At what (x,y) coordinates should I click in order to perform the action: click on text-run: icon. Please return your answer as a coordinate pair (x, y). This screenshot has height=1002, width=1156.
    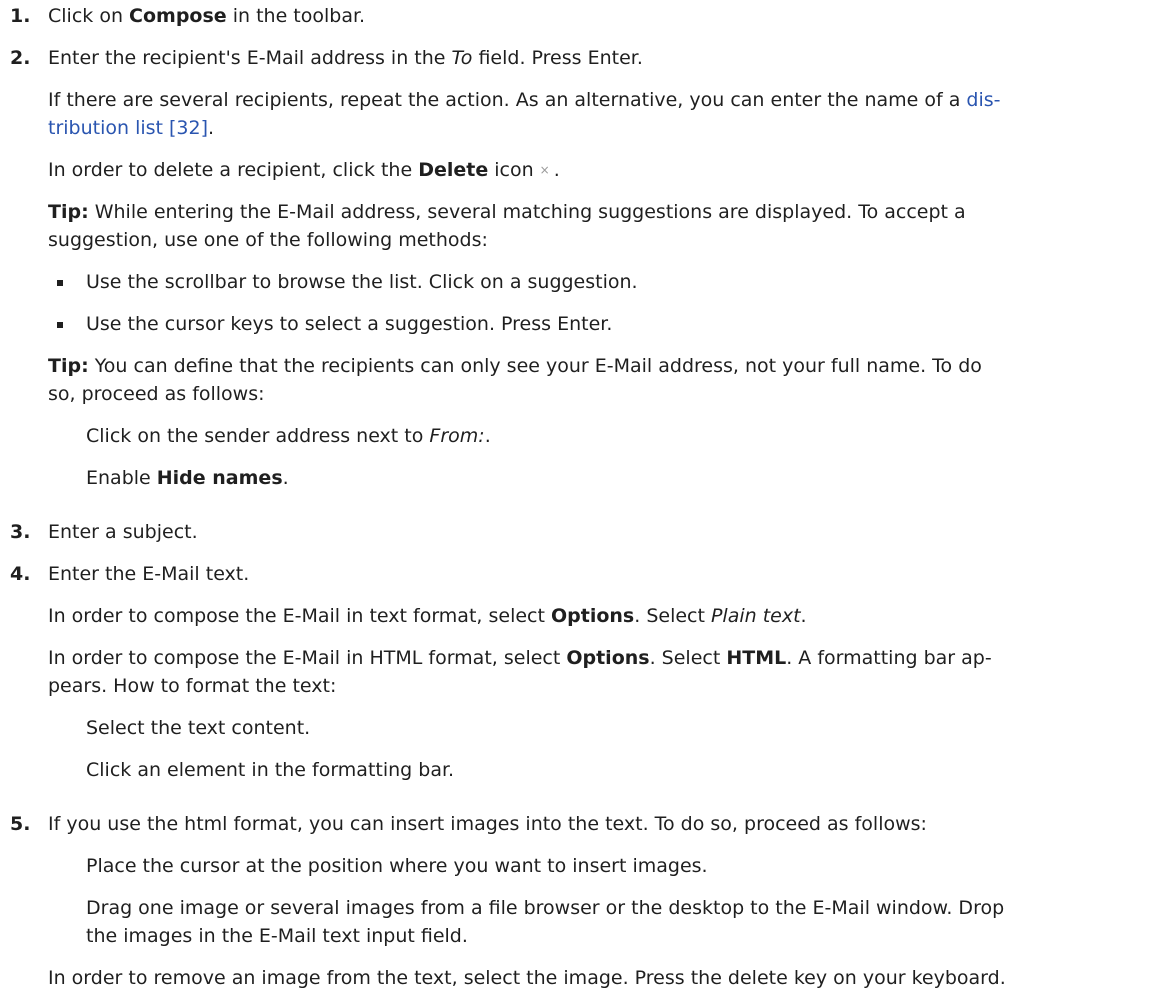
    Looking at the image, I should click on (511, 170).